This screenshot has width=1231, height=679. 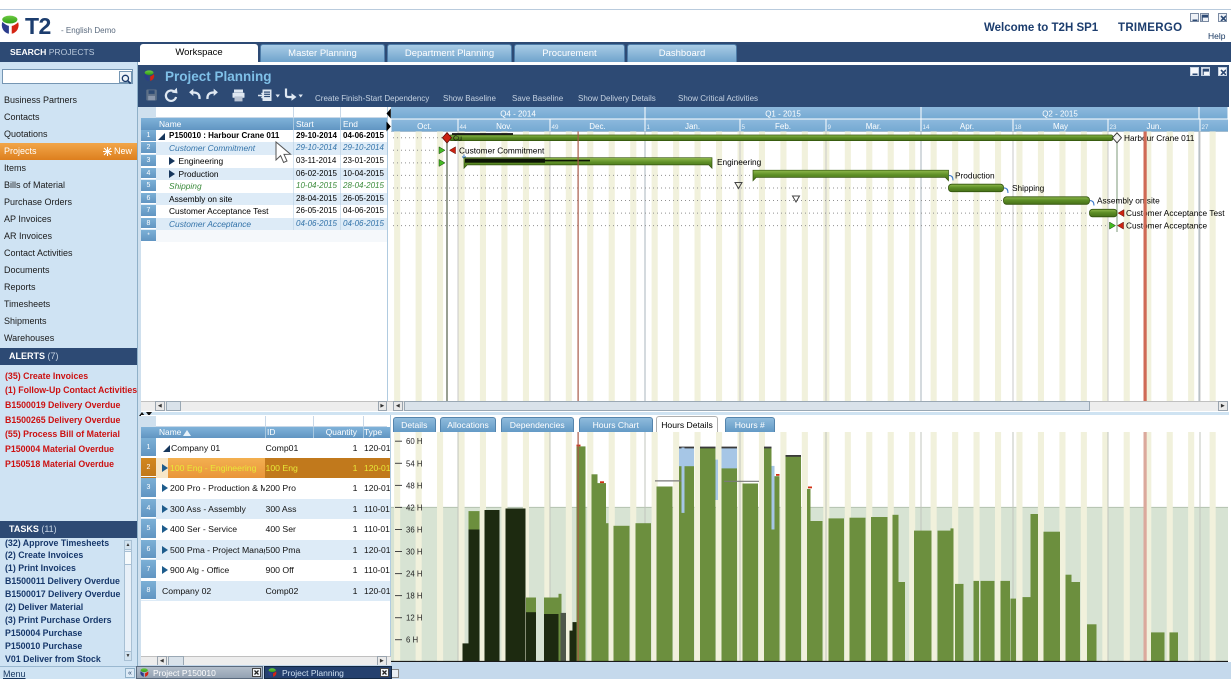 What do you see at coordinates (504, 126) in the screenshot?
I see `svg-text: Nov.` at bounding box center [504, 126].